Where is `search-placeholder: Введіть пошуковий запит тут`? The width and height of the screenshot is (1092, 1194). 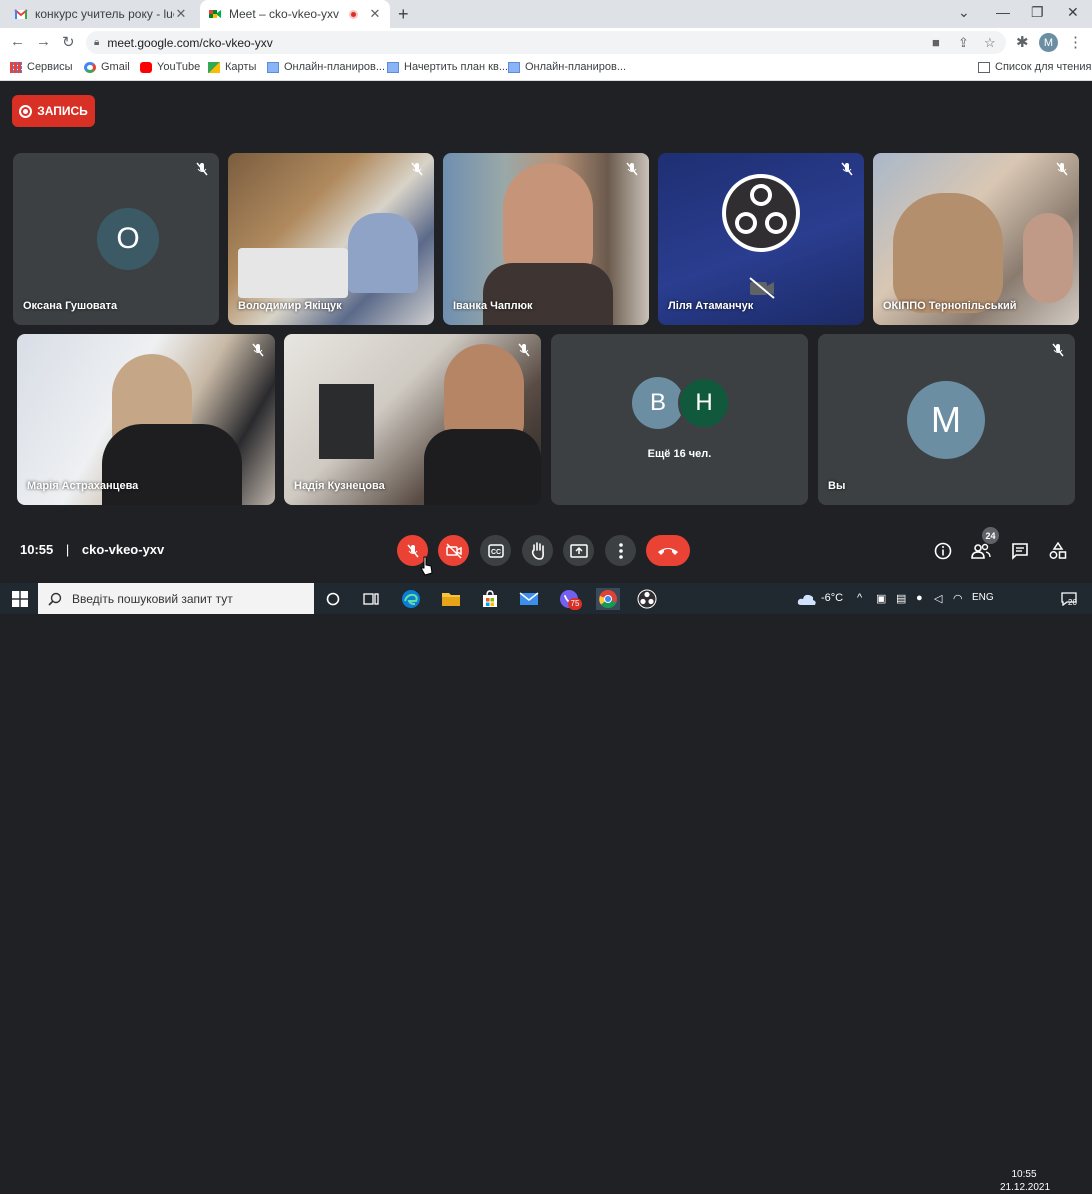
search-placeholder: Введіть пошуковий запит тут is located at coordinates (152, 598).